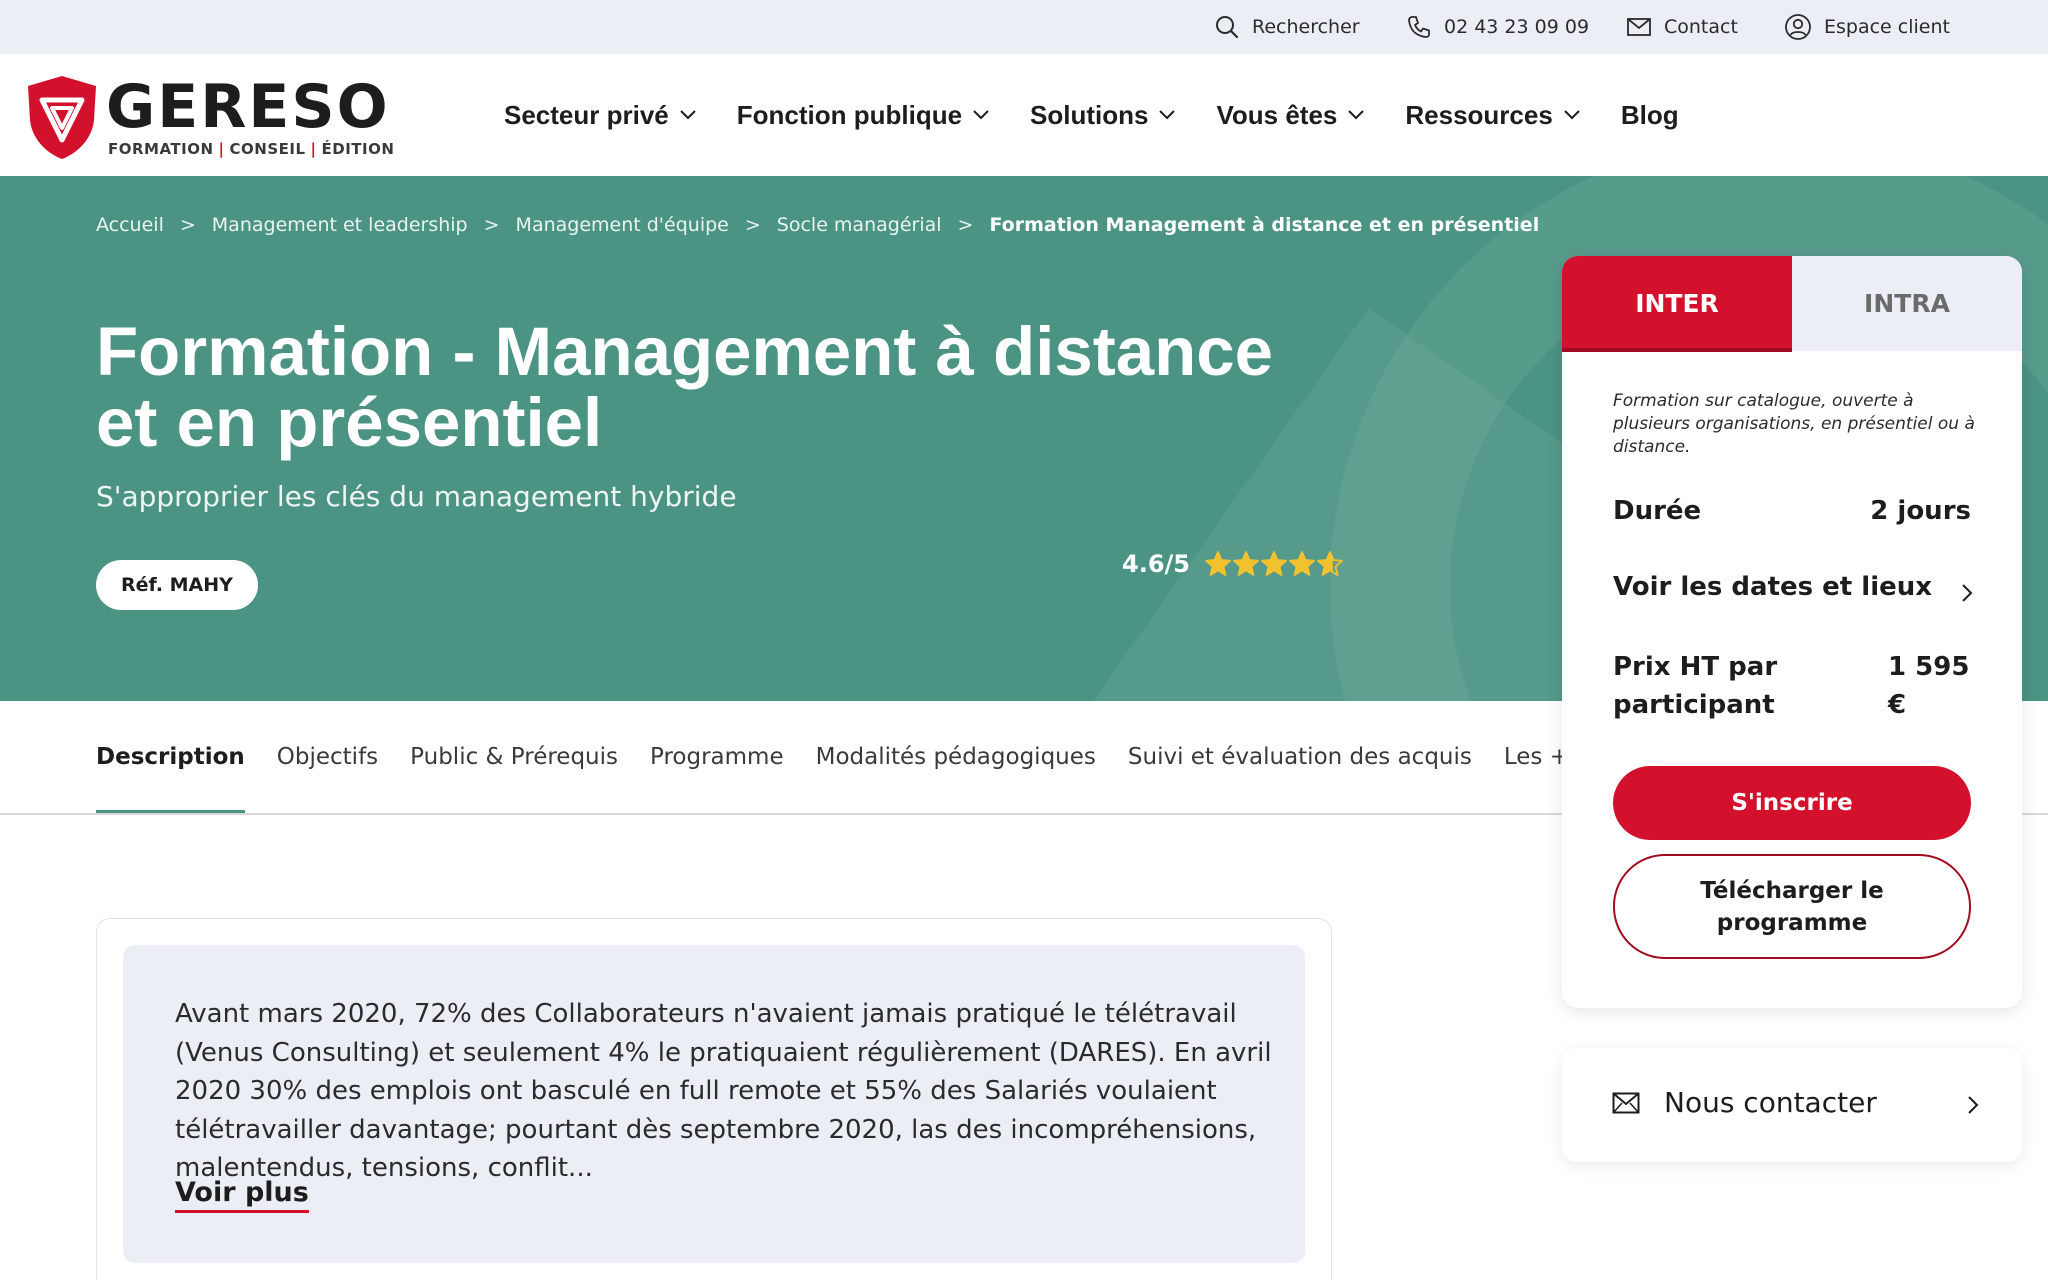  Describe the element at coordinates (1419, 27) in the screenshot. I see `phone-icon` at that location.